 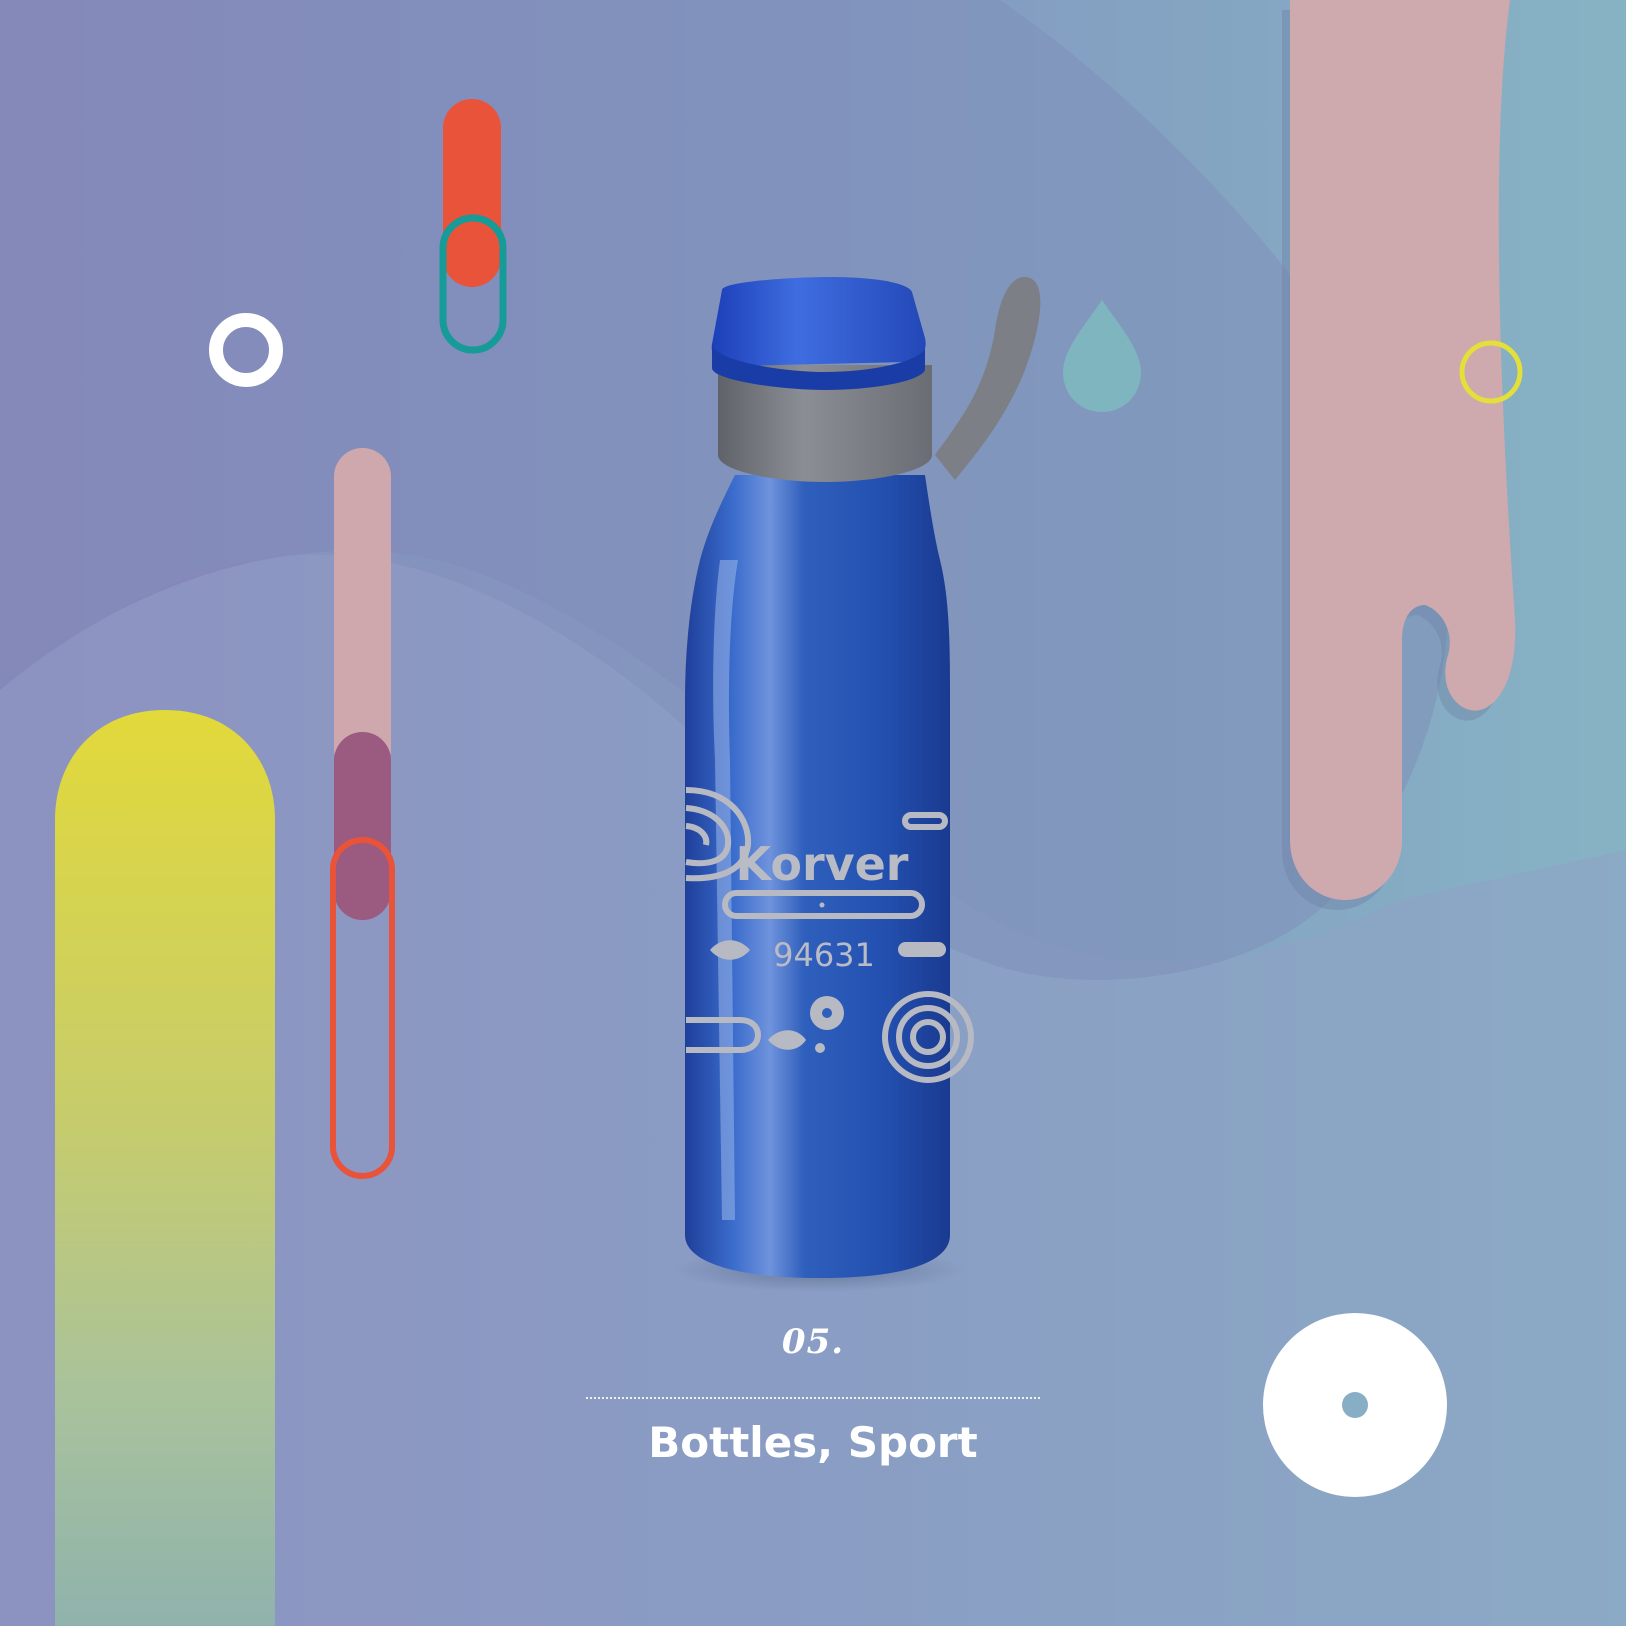 What do you see at coordinates (362, 613) in the screenshot?
I see `pink-pill` at bounding box center [362, 613].